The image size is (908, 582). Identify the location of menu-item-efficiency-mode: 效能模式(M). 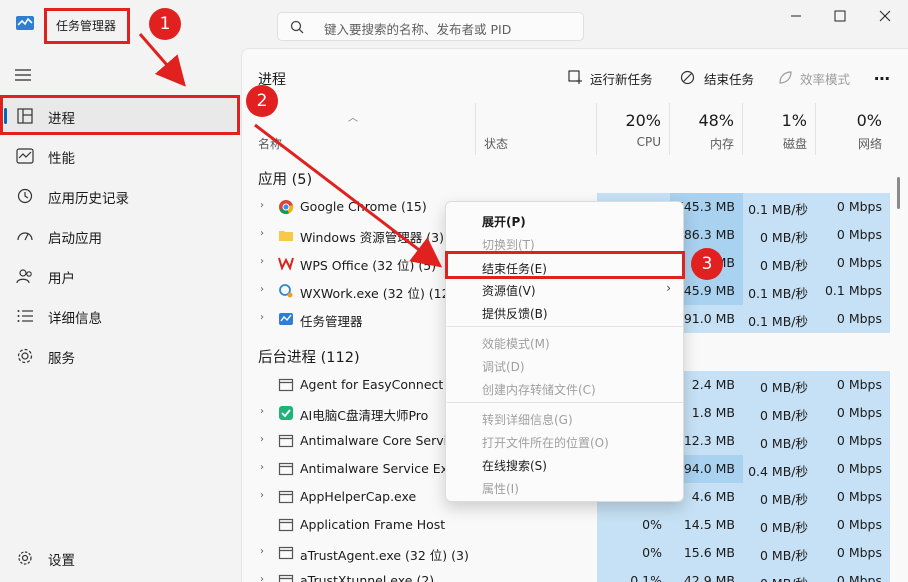
(516, 343).